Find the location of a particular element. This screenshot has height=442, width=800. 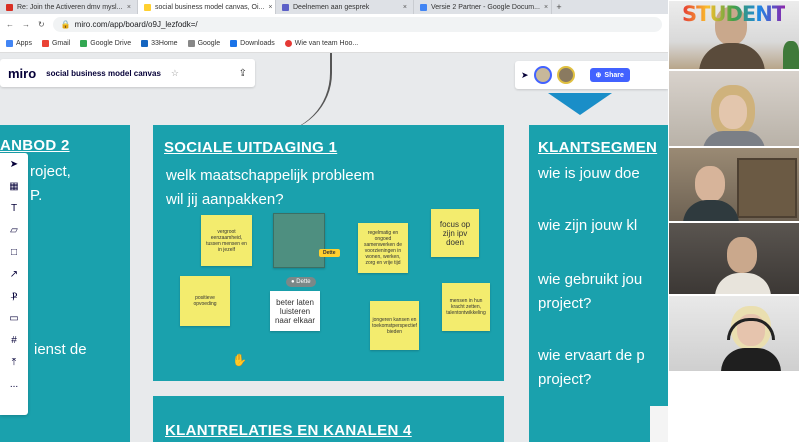

sponsor-logo: STUDENT is located at coordinates (734, 14).